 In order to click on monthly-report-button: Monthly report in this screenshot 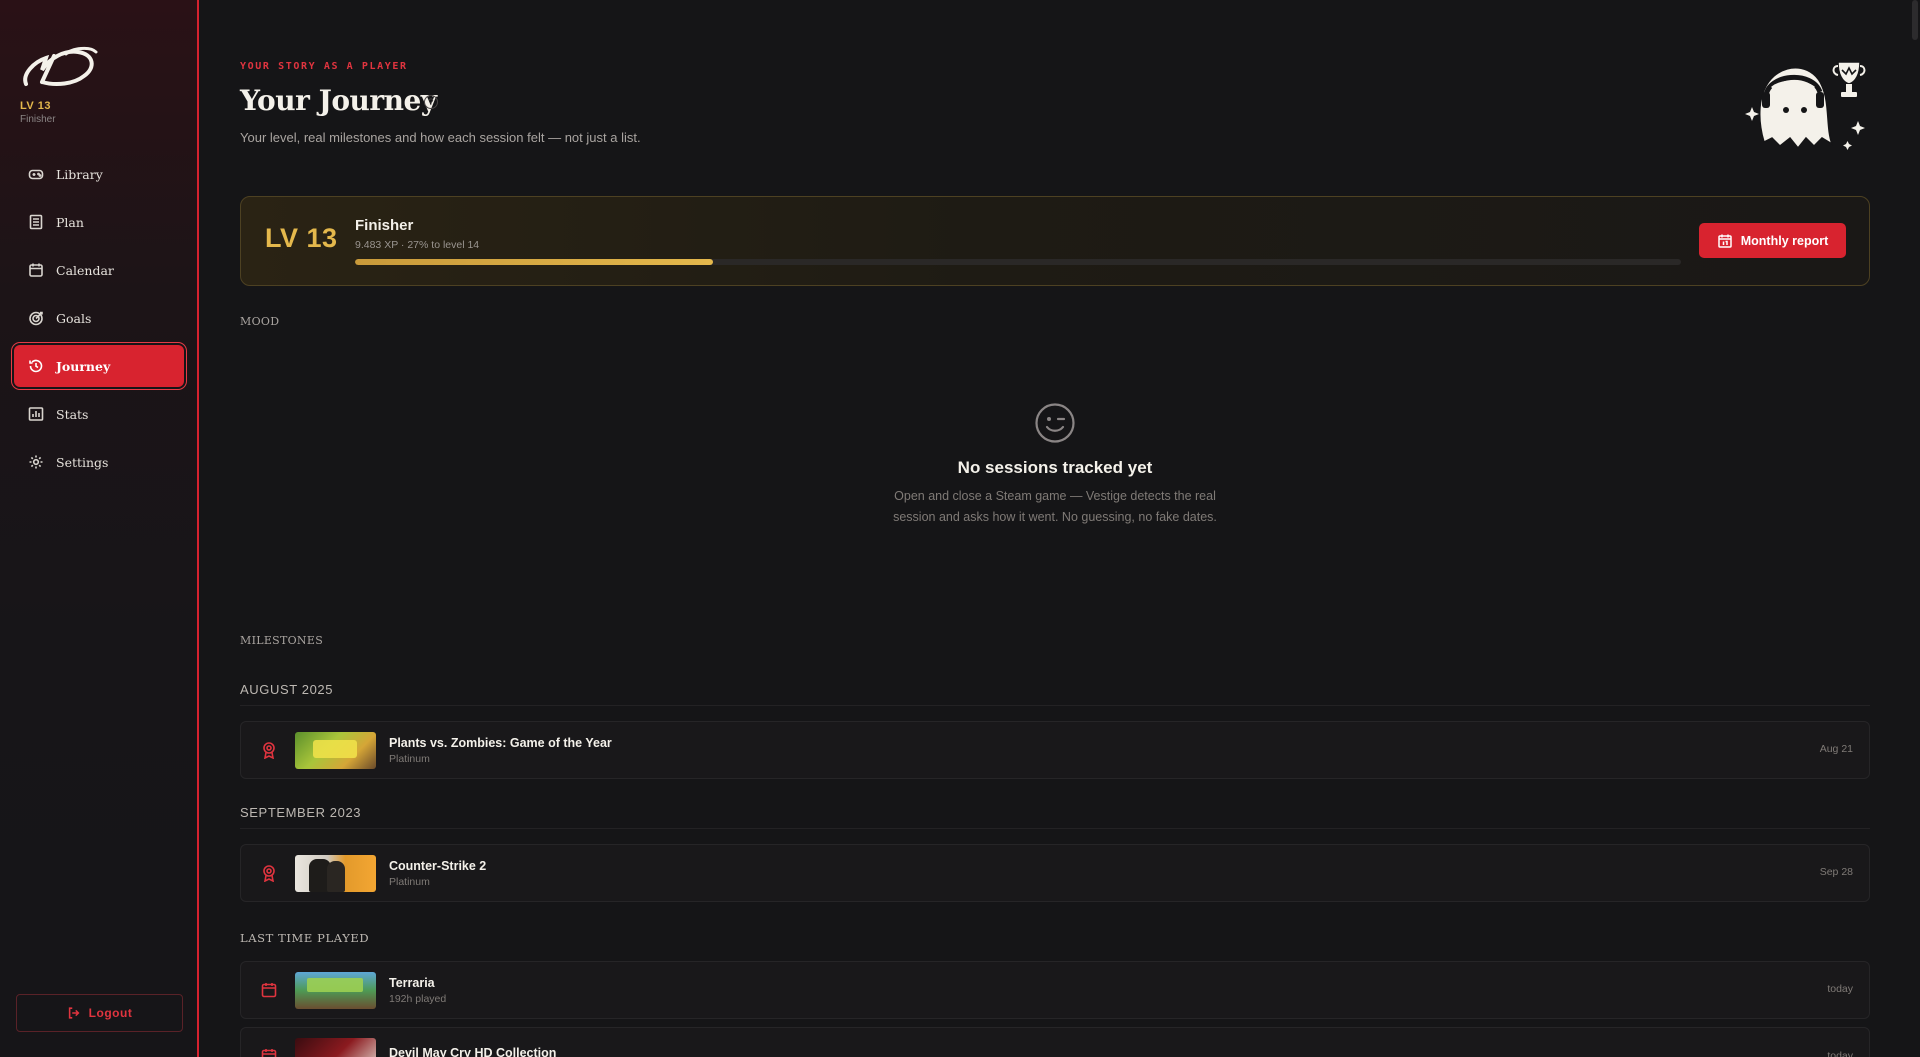, I will do `click(1772, 240)`.